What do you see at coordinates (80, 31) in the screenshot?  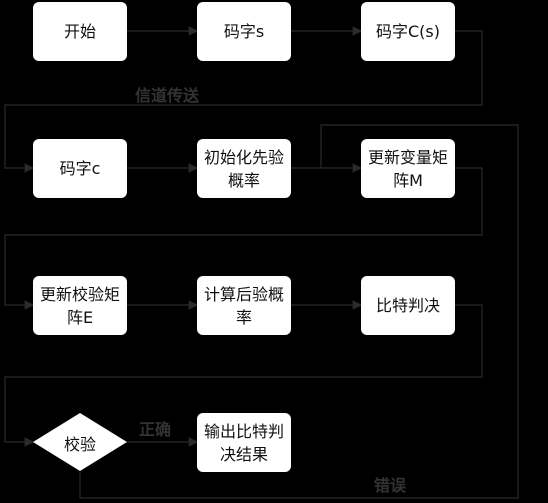 I see `node-start: 开始` at bounding box center [80, 31].